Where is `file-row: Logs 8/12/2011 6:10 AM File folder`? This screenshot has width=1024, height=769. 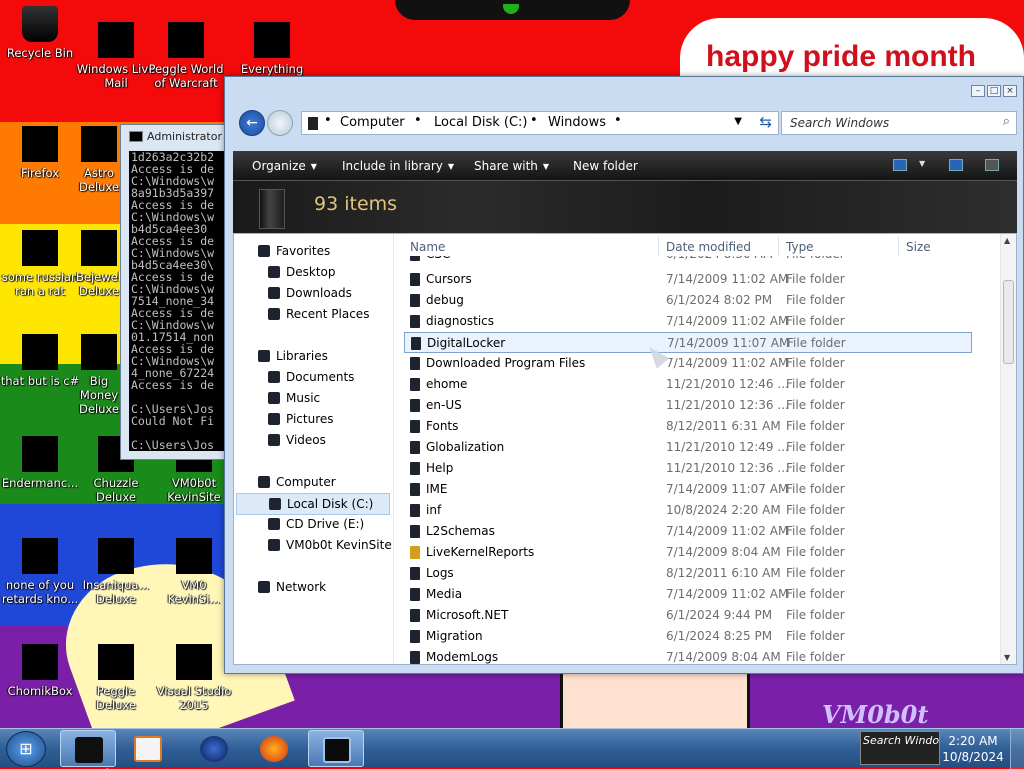 file-row: Logs 8/12/2011 6:10 AM File folder is located at coordinates (688, 573).